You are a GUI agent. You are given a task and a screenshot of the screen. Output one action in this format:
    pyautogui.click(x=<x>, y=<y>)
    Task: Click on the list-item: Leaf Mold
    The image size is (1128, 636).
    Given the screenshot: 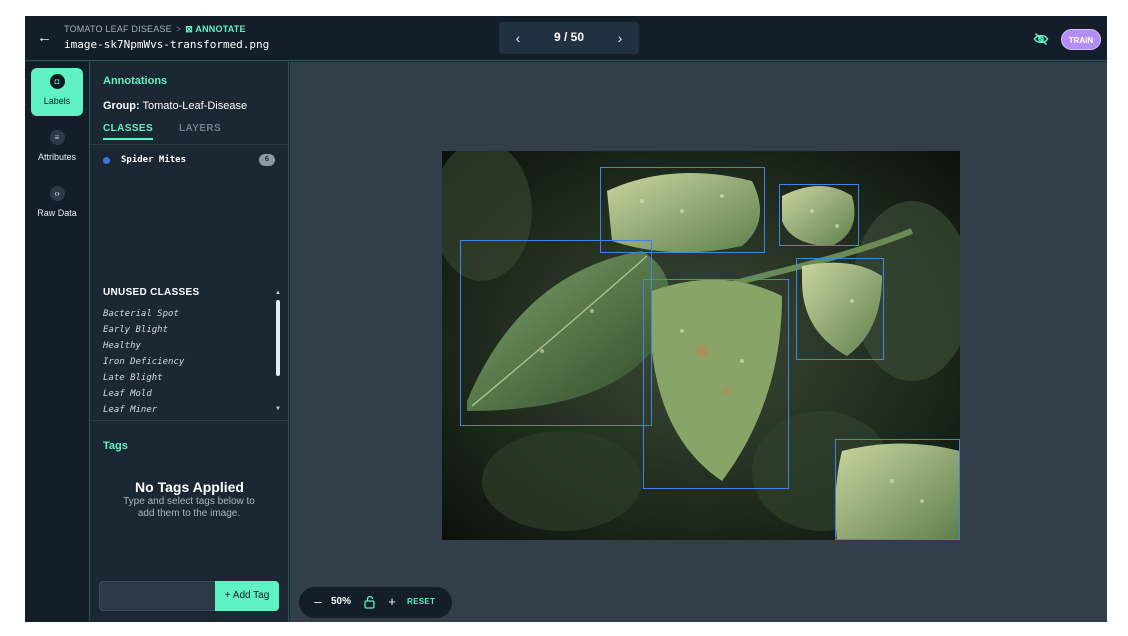 What is the action you would take?
    pyautogui.click(x=183, y=394)
    